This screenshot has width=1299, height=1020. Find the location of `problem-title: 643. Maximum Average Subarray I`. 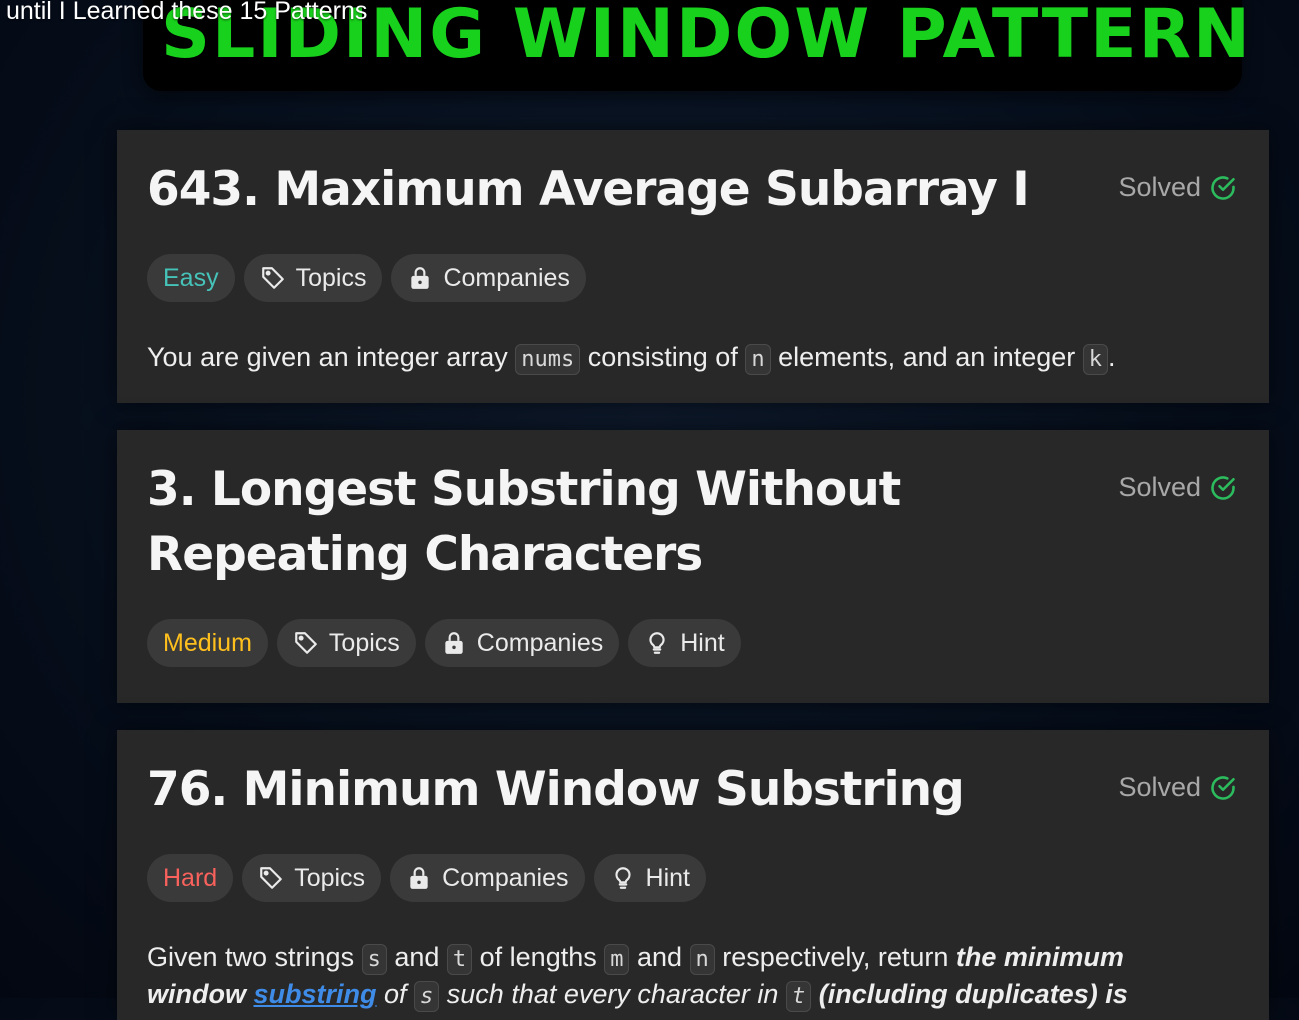

problem-title: 643. Maximum Average Subarray I is located at coordinates (597, 189).